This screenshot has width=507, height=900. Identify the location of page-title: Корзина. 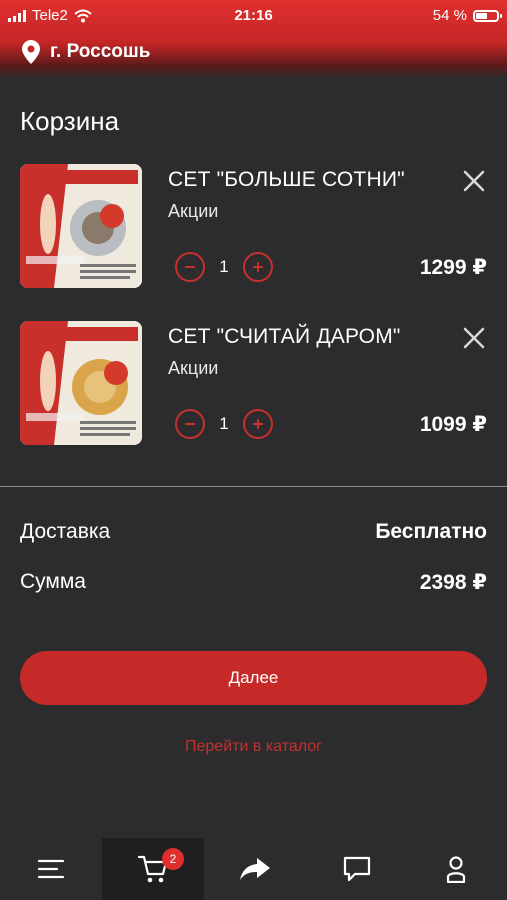
(70, 121).